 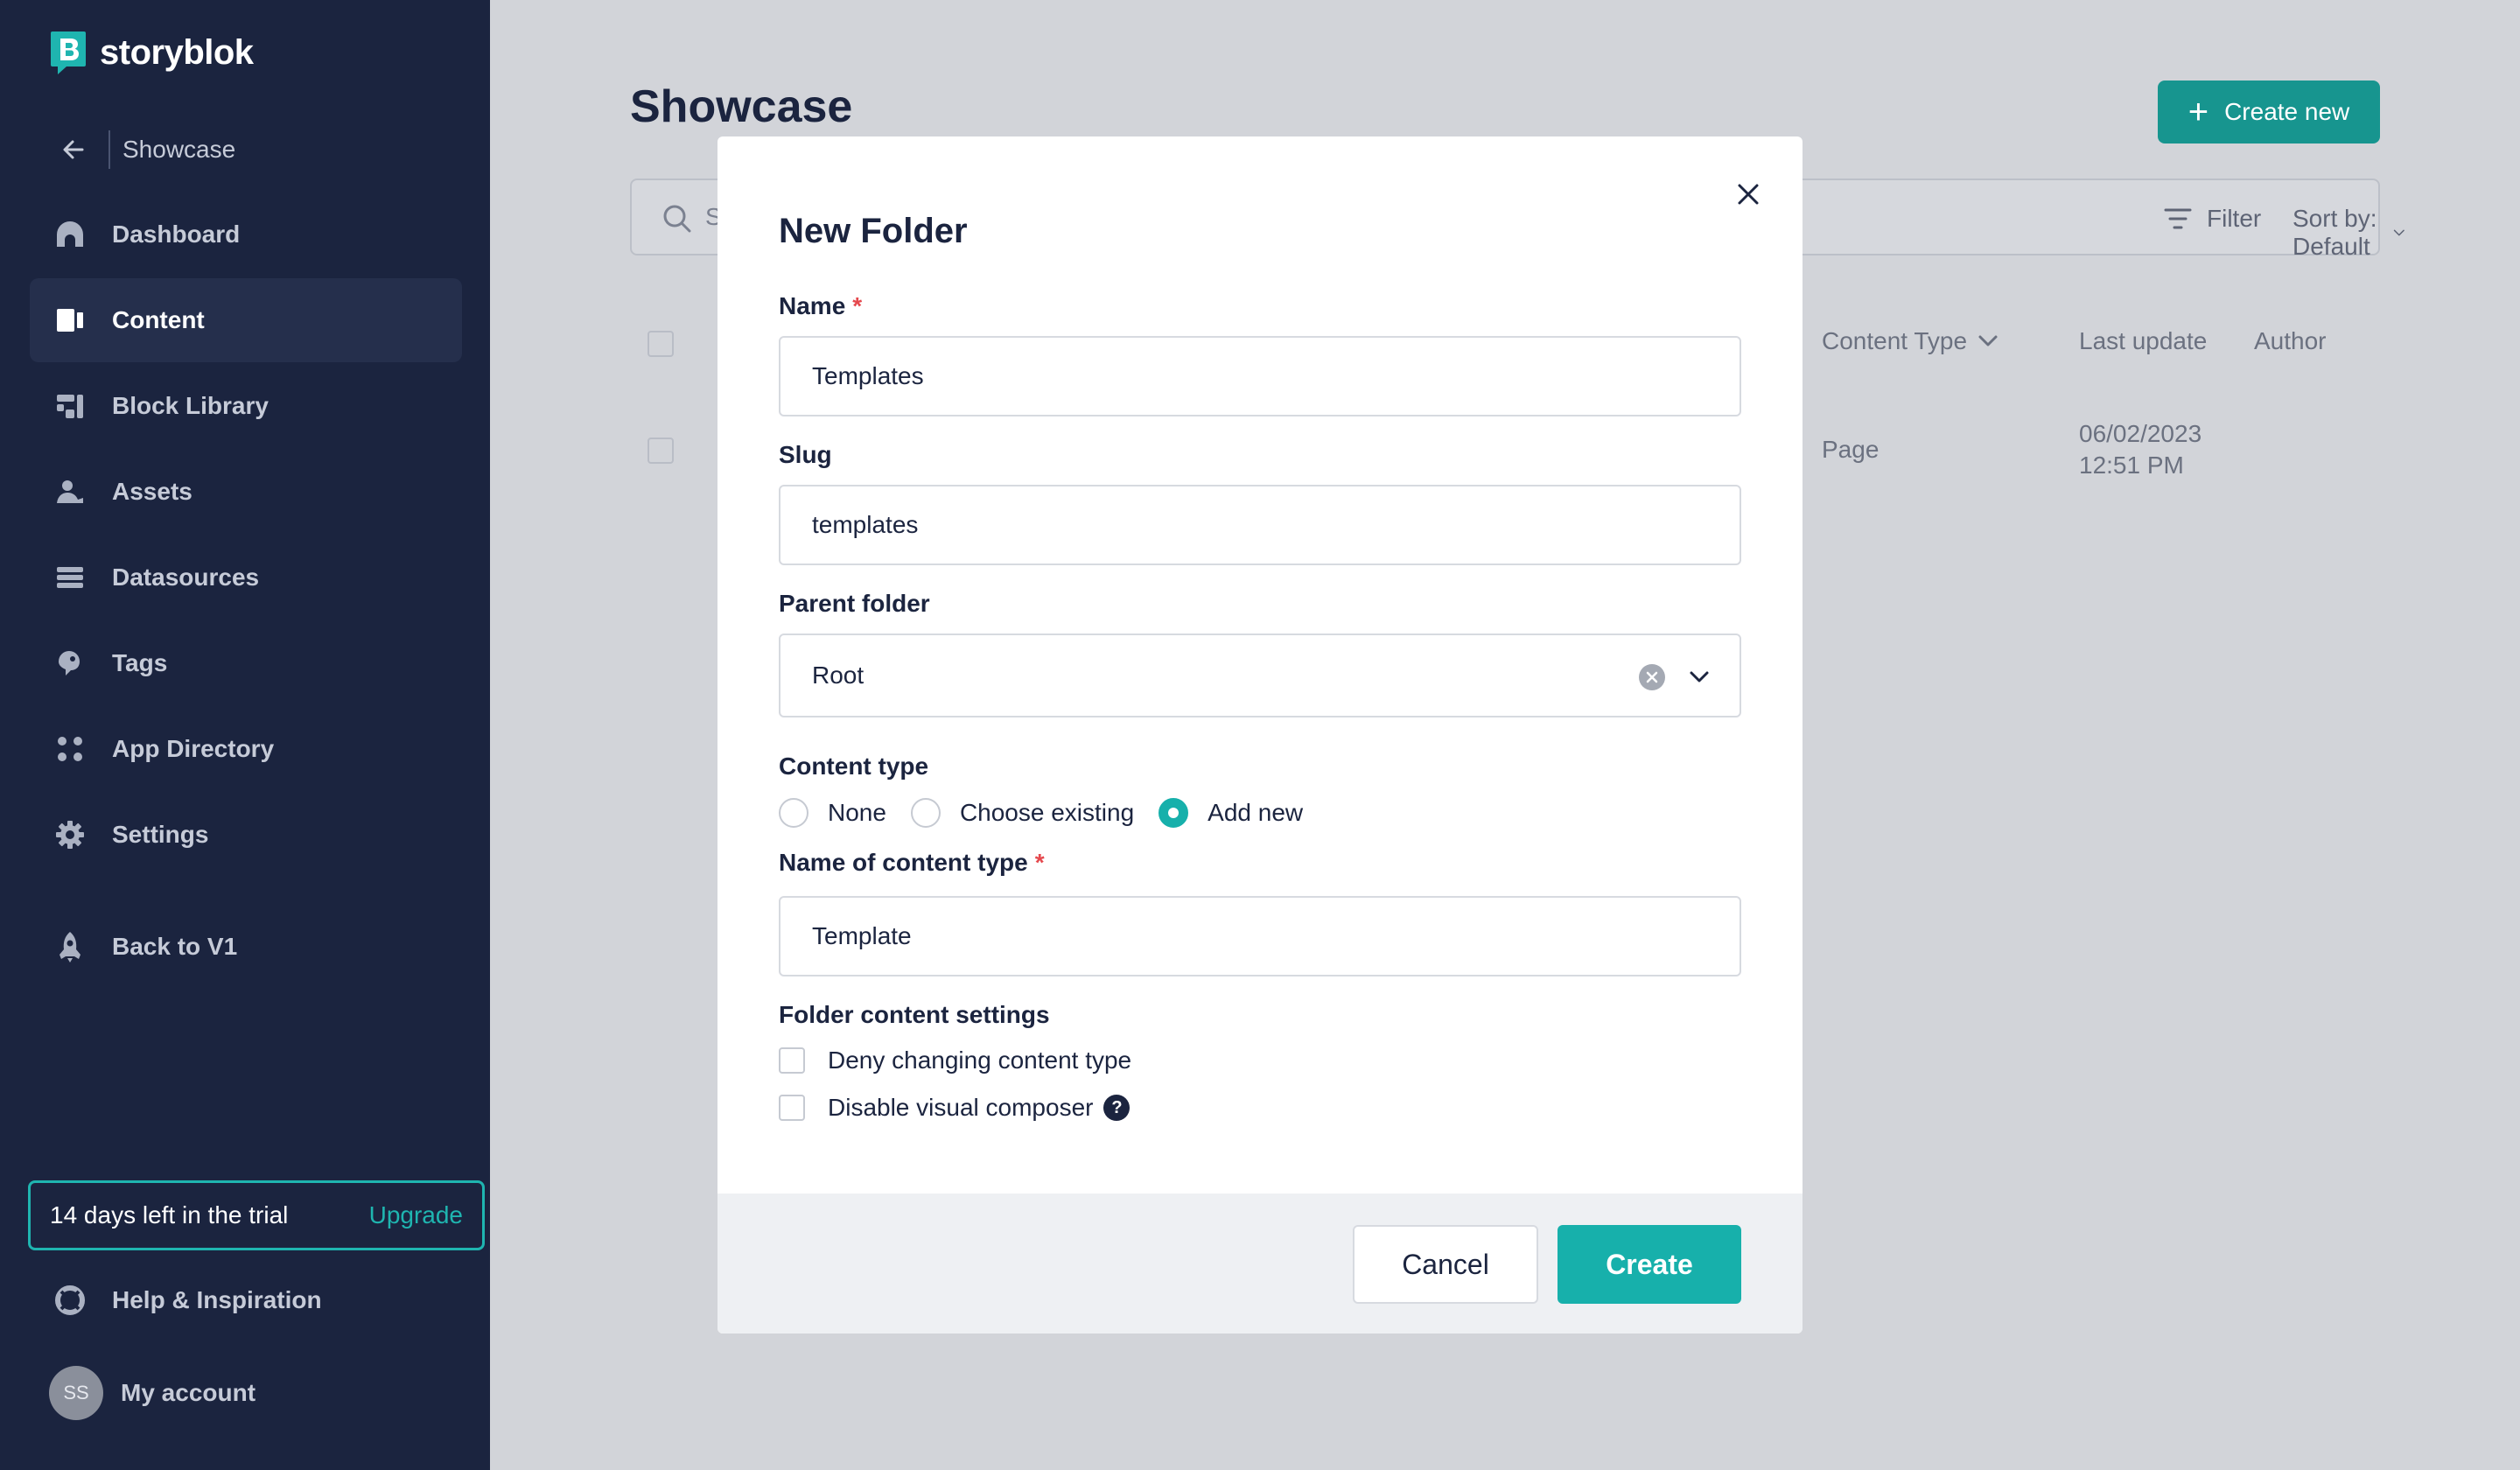 I want to click on sidebar-item-dashboard: Dashboard, so click(x=246, y=234).